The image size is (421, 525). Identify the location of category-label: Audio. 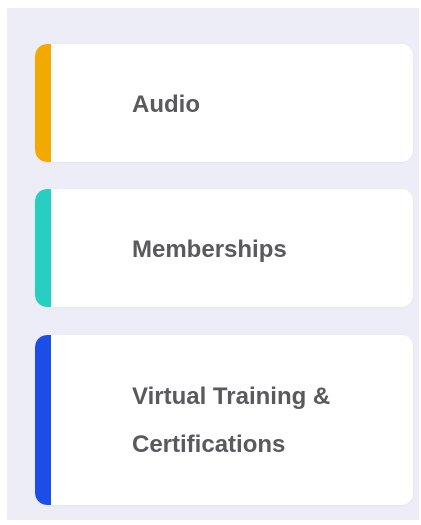
(166, 104).